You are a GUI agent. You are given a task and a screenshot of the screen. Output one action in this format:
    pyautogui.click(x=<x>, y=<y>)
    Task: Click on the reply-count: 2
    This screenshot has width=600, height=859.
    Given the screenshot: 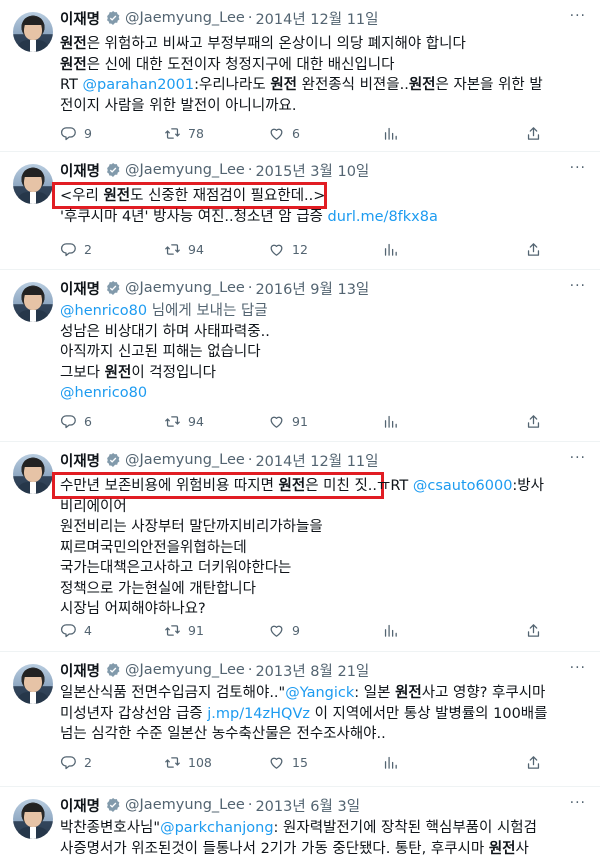 What is the action you would take?
    pyautogui.click(x=88, y=249)
    